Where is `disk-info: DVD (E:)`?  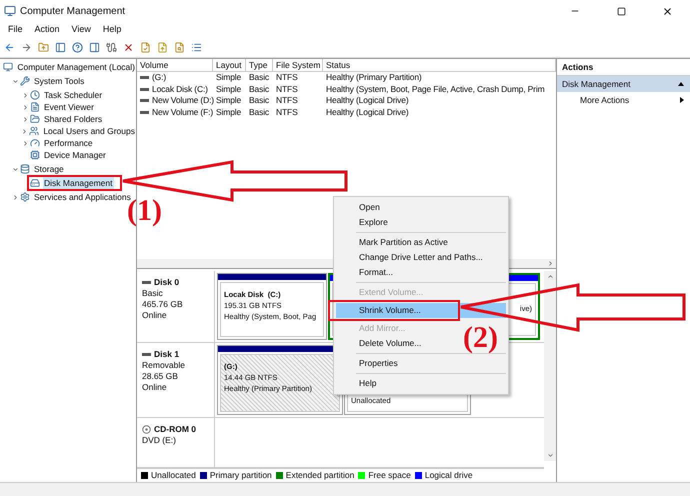
disk-info: DVD (E:) is located at coordinates (159, 440).